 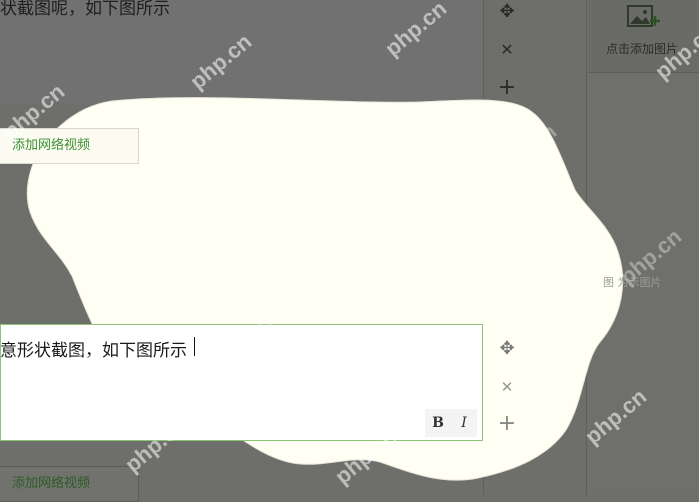 I want to click on close-icon-active: ✕, so click(x=507, y=387).